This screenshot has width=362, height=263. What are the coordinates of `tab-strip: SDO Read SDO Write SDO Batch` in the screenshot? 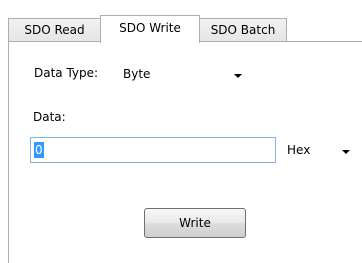 It's located at (185, 29).